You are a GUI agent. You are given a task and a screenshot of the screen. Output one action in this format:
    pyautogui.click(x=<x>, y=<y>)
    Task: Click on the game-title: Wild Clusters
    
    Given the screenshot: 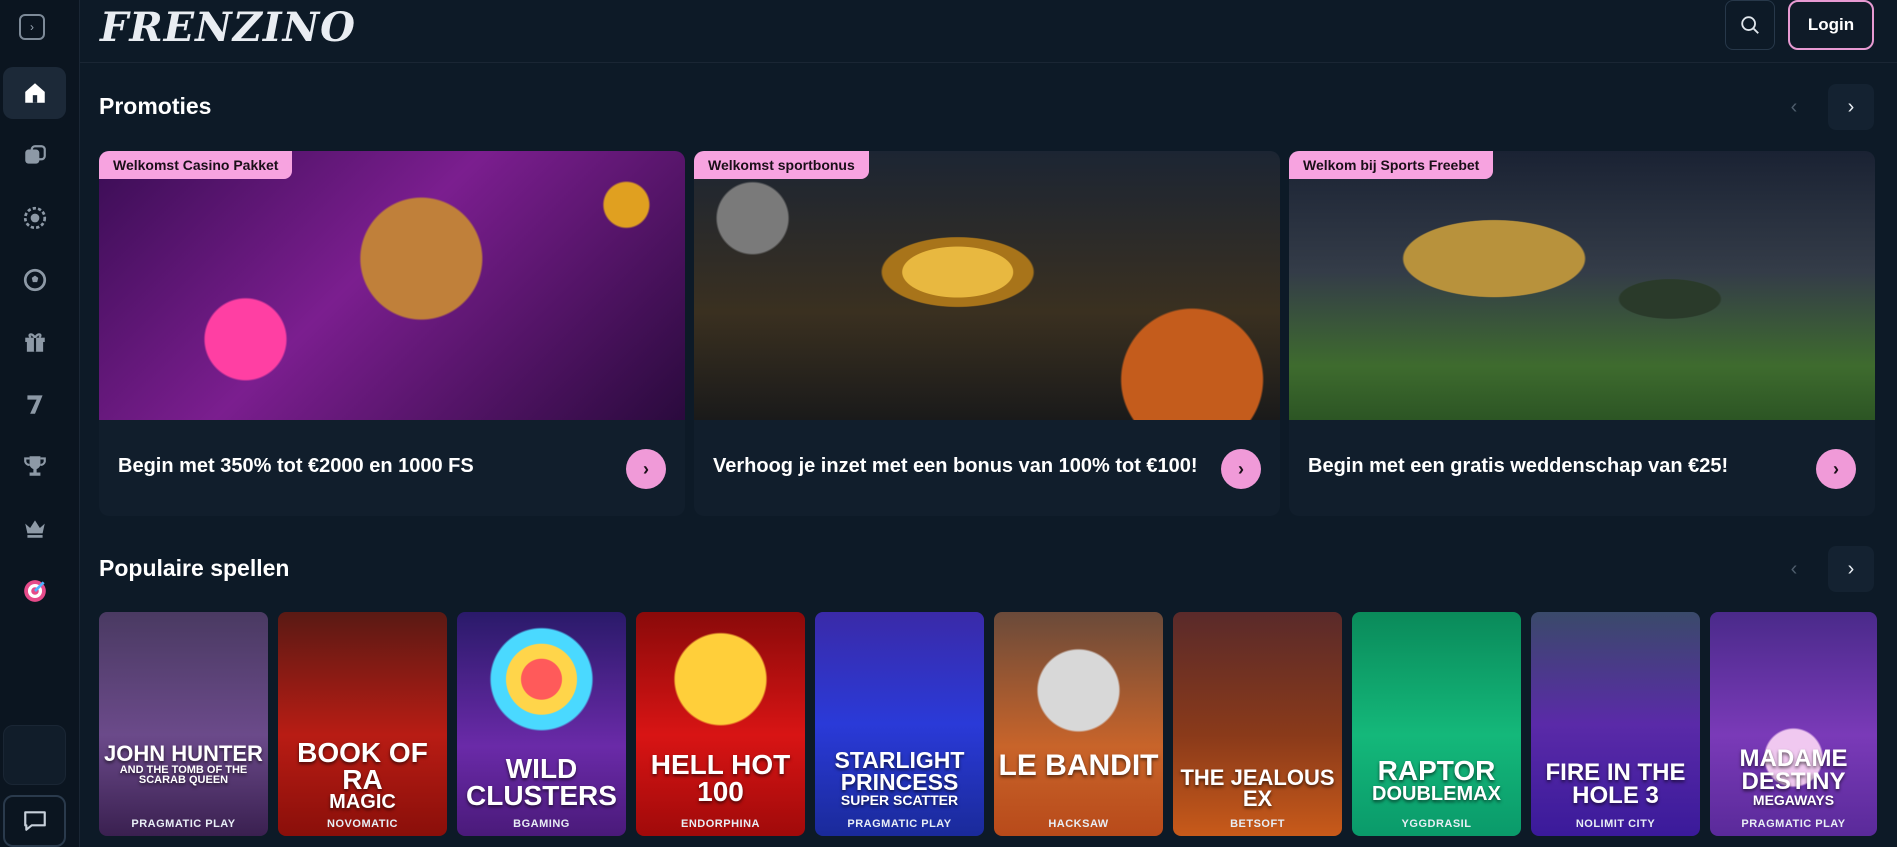 What is the action you would take?
    pyautogui.click(x=541, y=782)
    